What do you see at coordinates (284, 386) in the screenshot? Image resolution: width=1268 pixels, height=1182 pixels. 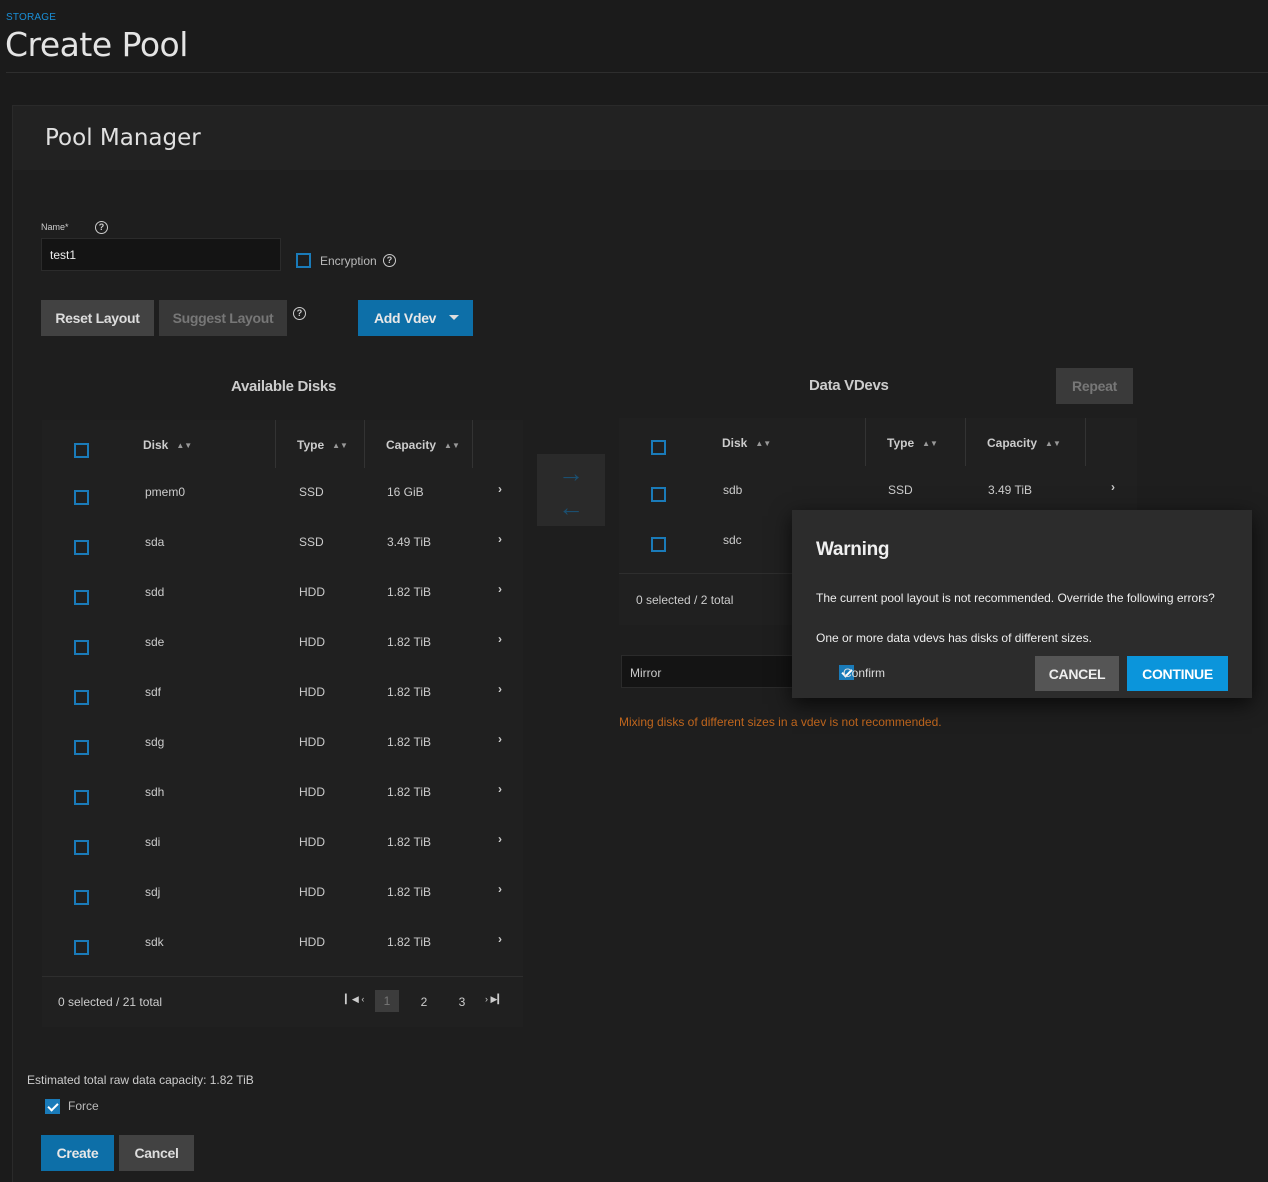 I see `available-disks-title: Available Disks` at bounding box center [284, 386].